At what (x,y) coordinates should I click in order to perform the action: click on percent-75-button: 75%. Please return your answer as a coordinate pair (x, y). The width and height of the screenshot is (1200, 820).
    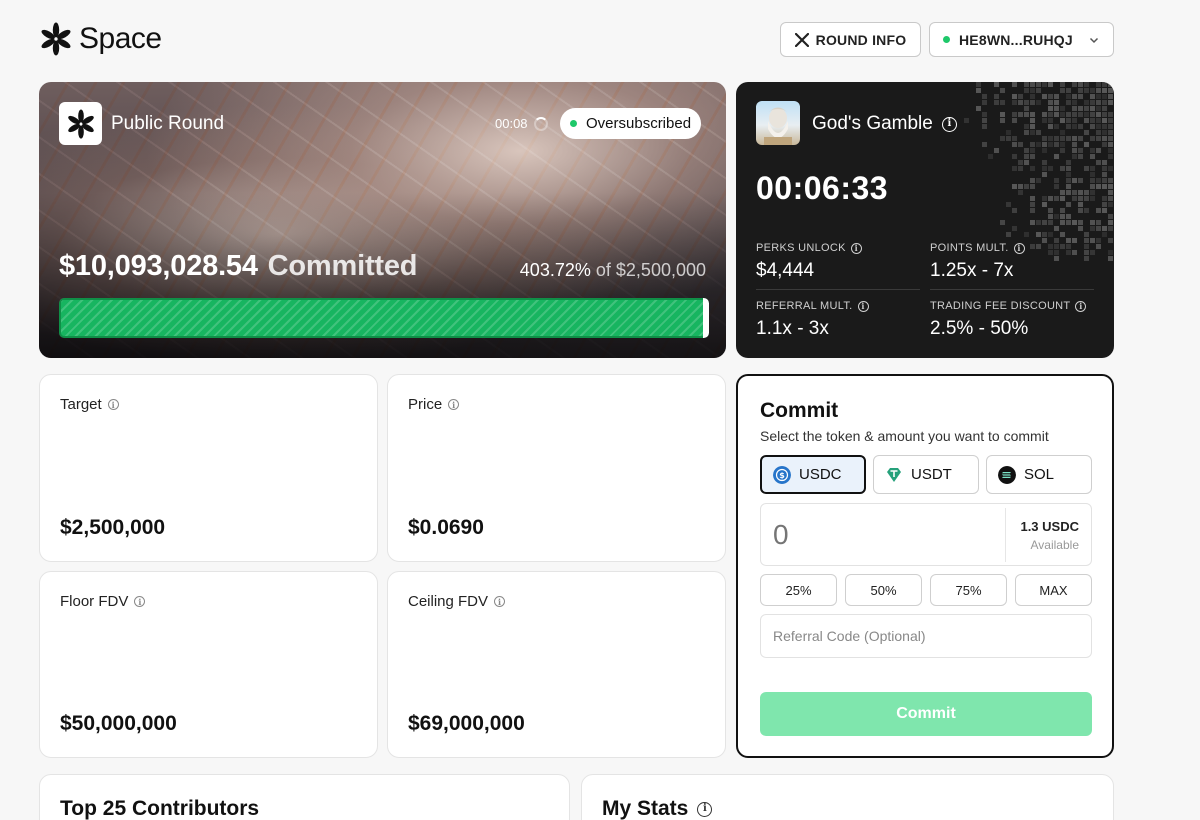
    Looking at the image, I should click on (968, 590).